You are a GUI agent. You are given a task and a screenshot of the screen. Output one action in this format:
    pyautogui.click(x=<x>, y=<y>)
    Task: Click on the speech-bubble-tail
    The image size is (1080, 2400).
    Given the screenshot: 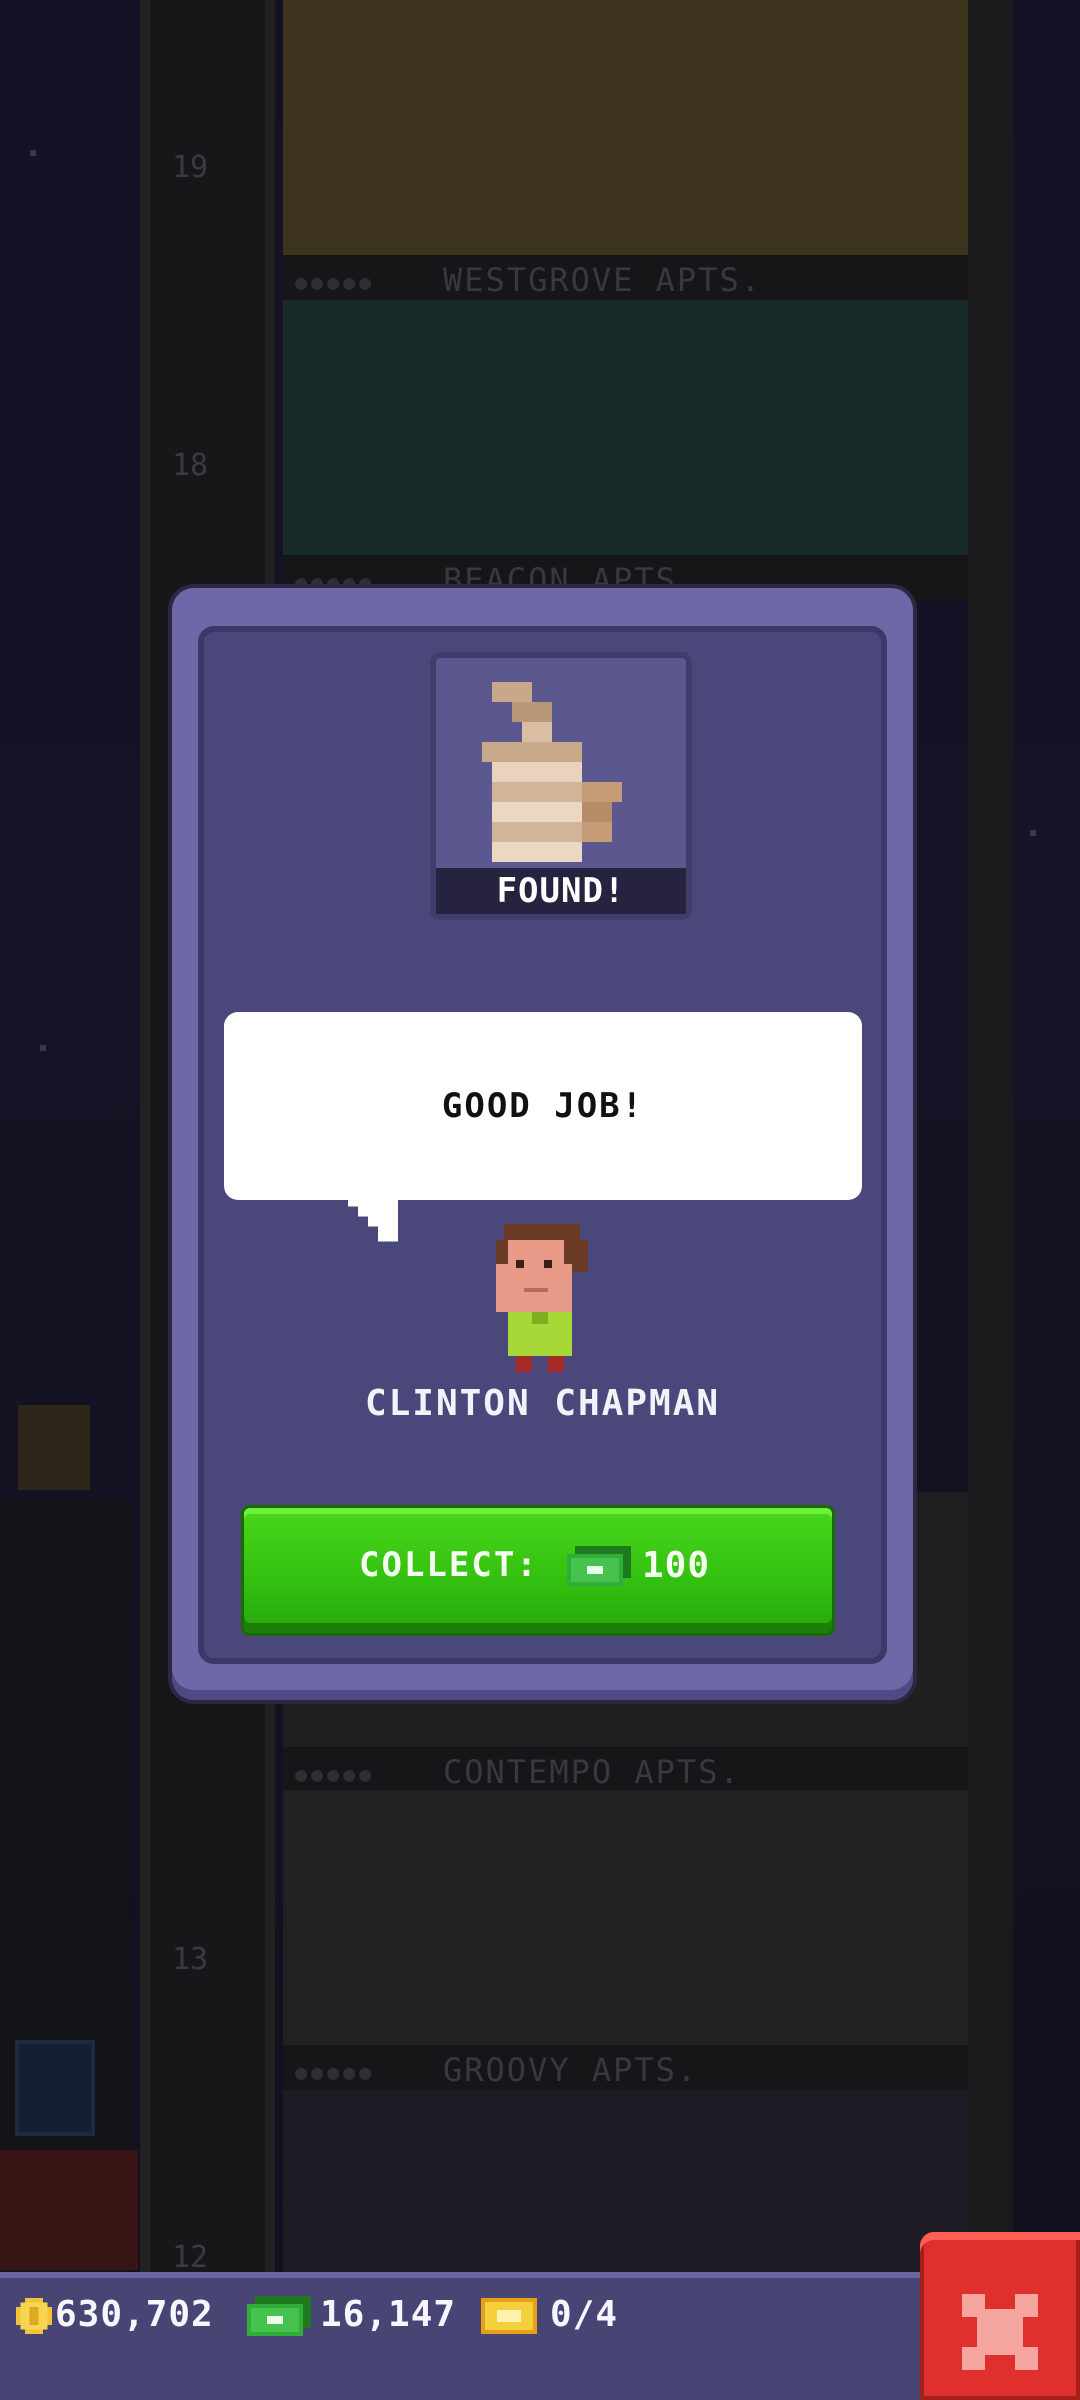 What is the action you would take?
    pyautogui.click(x=373, y=1219)
    